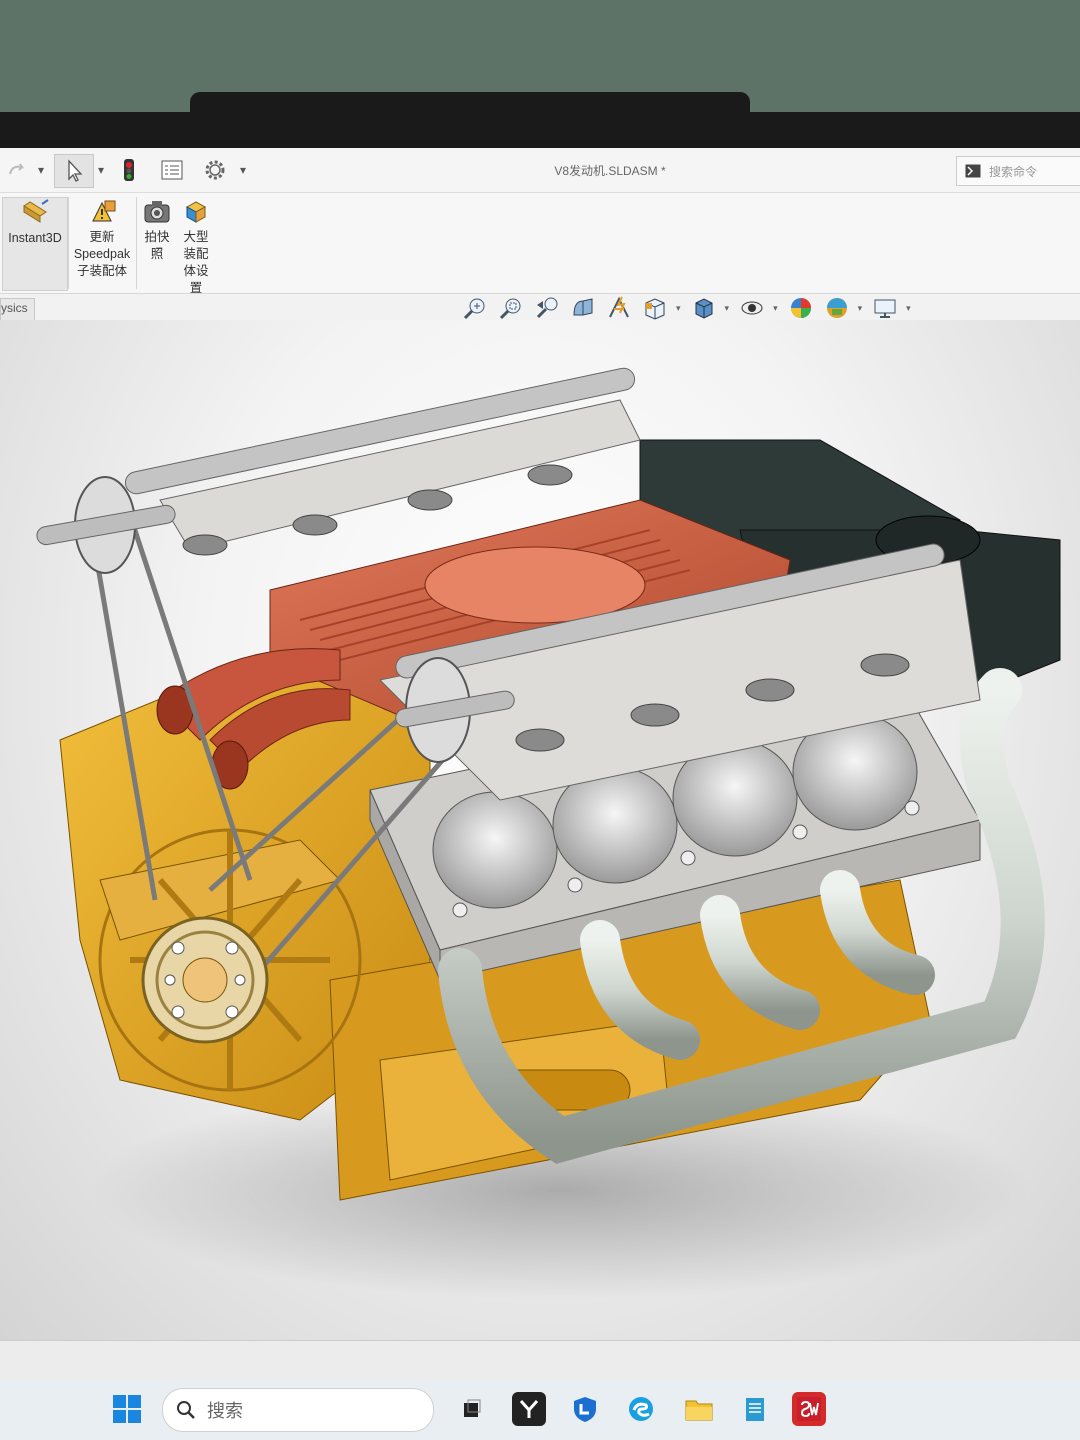  What do you see at coordinates (547, 308) in the screenshot?
I see `previous-view-icon` at bounding box center [547, 308].